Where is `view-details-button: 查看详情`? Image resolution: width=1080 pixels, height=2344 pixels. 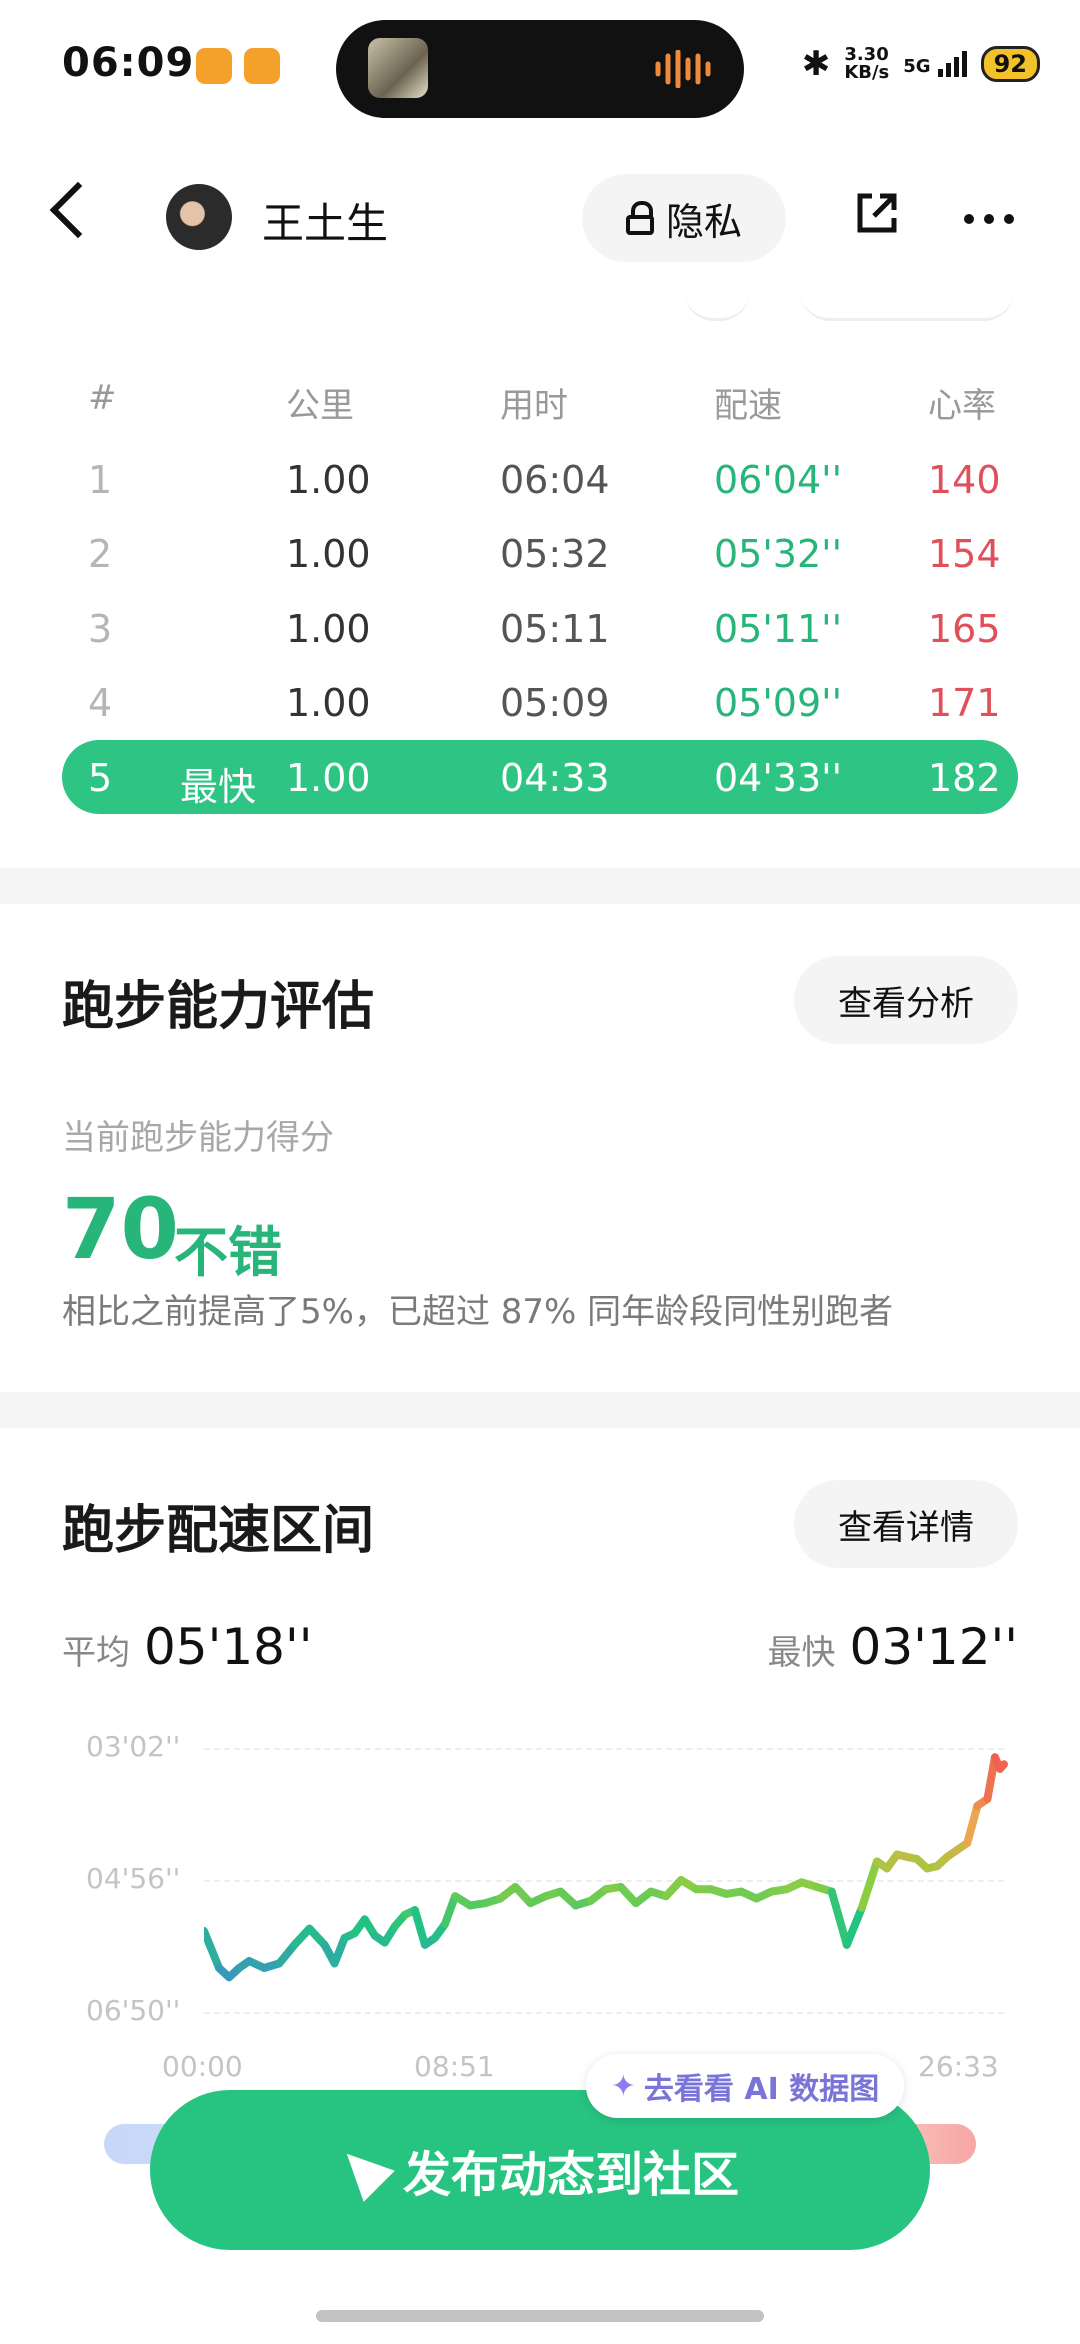
view-details-button: 查看详情 is located at coordinates (906, 1524).